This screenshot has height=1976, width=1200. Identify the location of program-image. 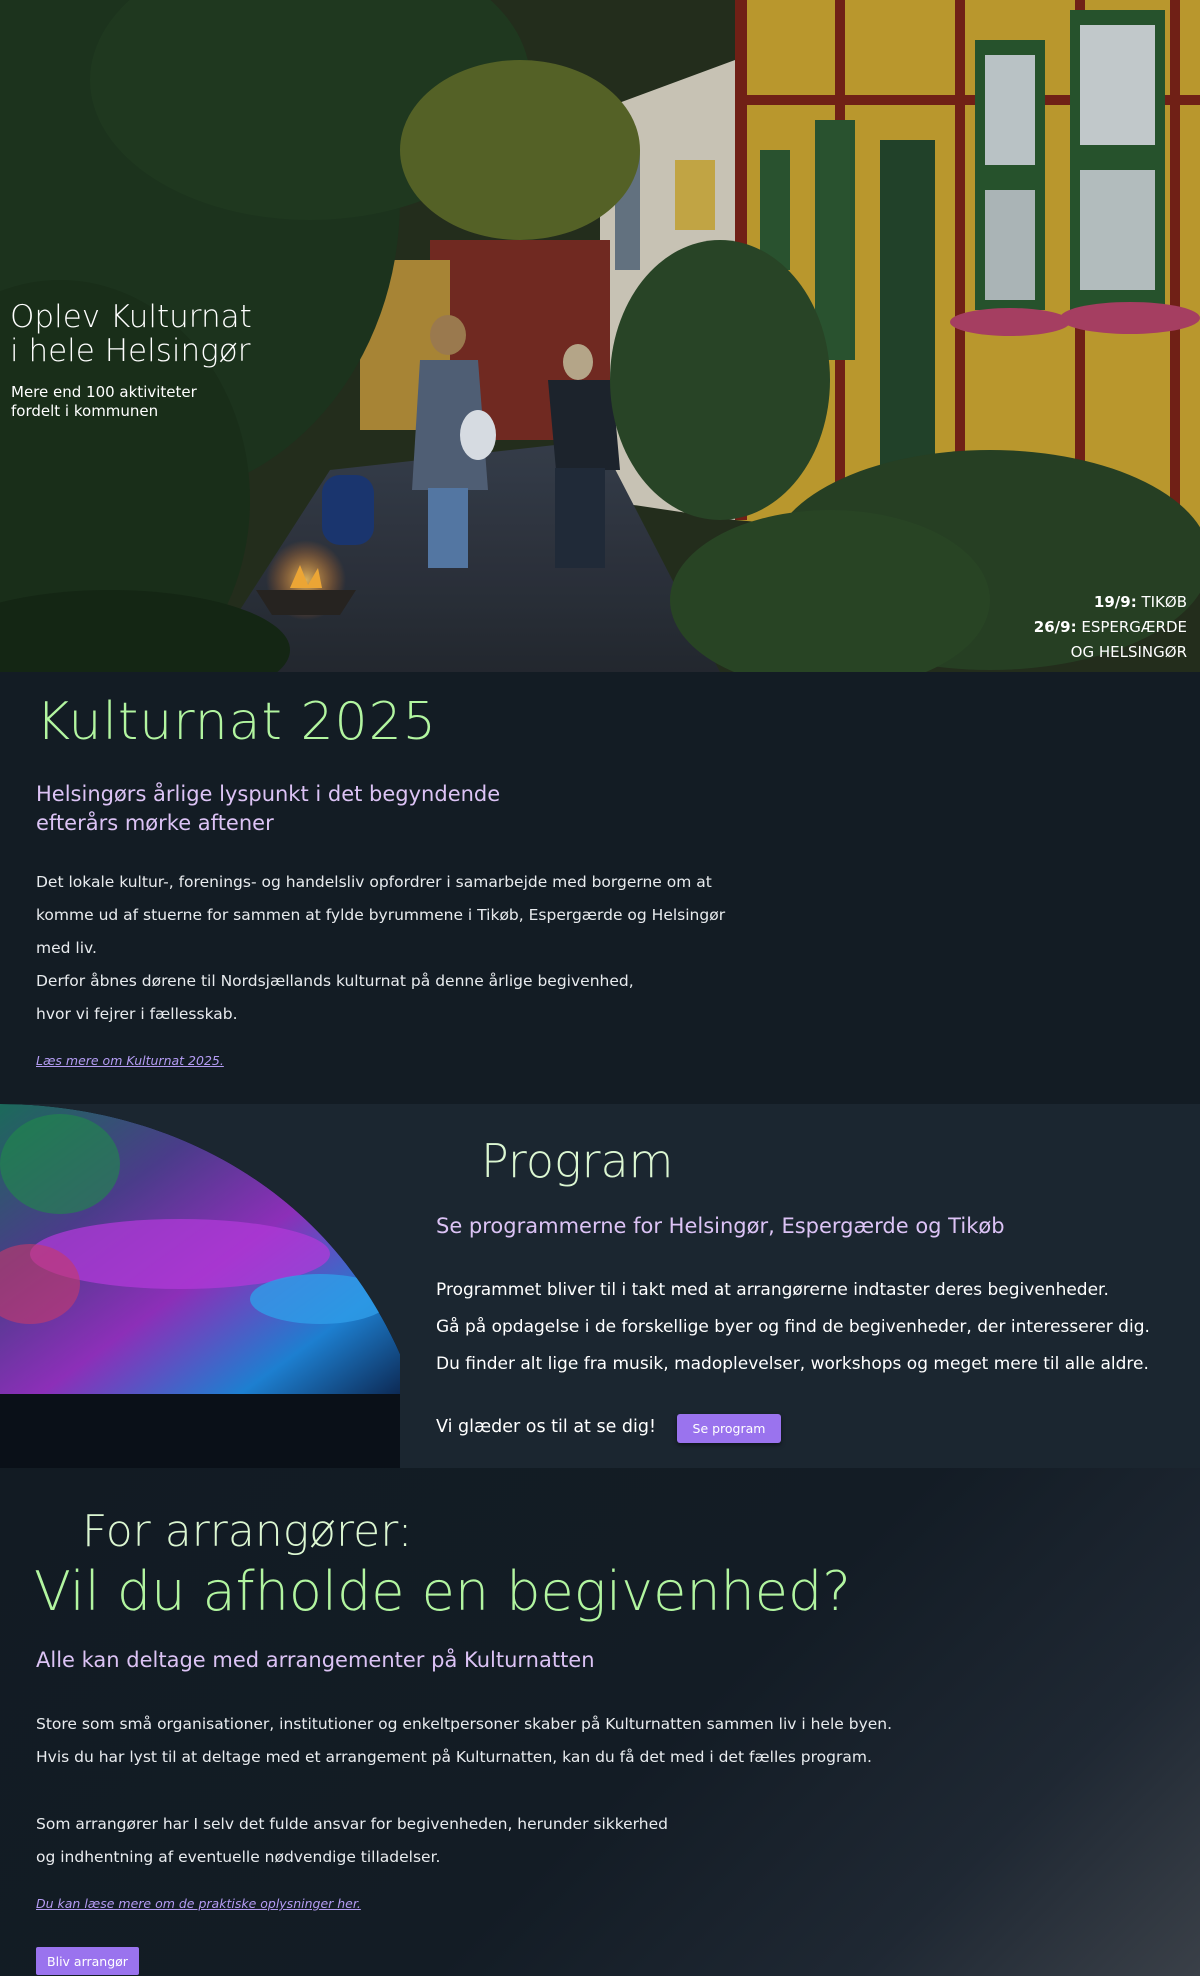
(200, 1286).